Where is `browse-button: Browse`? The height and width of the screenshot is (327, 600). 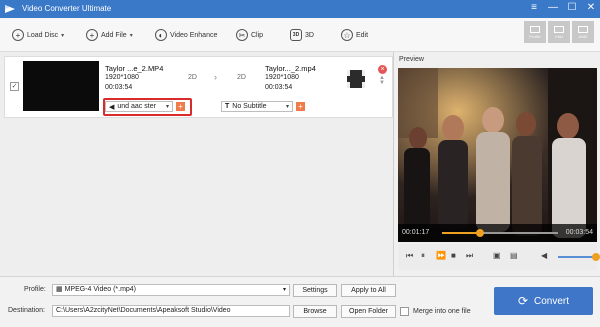 browse-button: Browse is located at coordinates (315, 311).